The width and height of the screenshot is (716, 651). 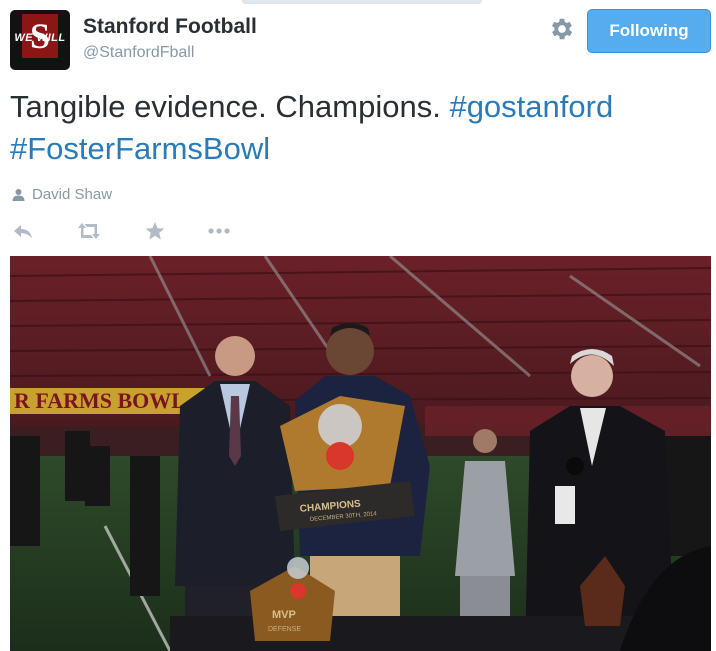 What do you see at coordinates (89, 231) in the screenshot?
I see `retweet-icon` at bounding box center [89, 231].